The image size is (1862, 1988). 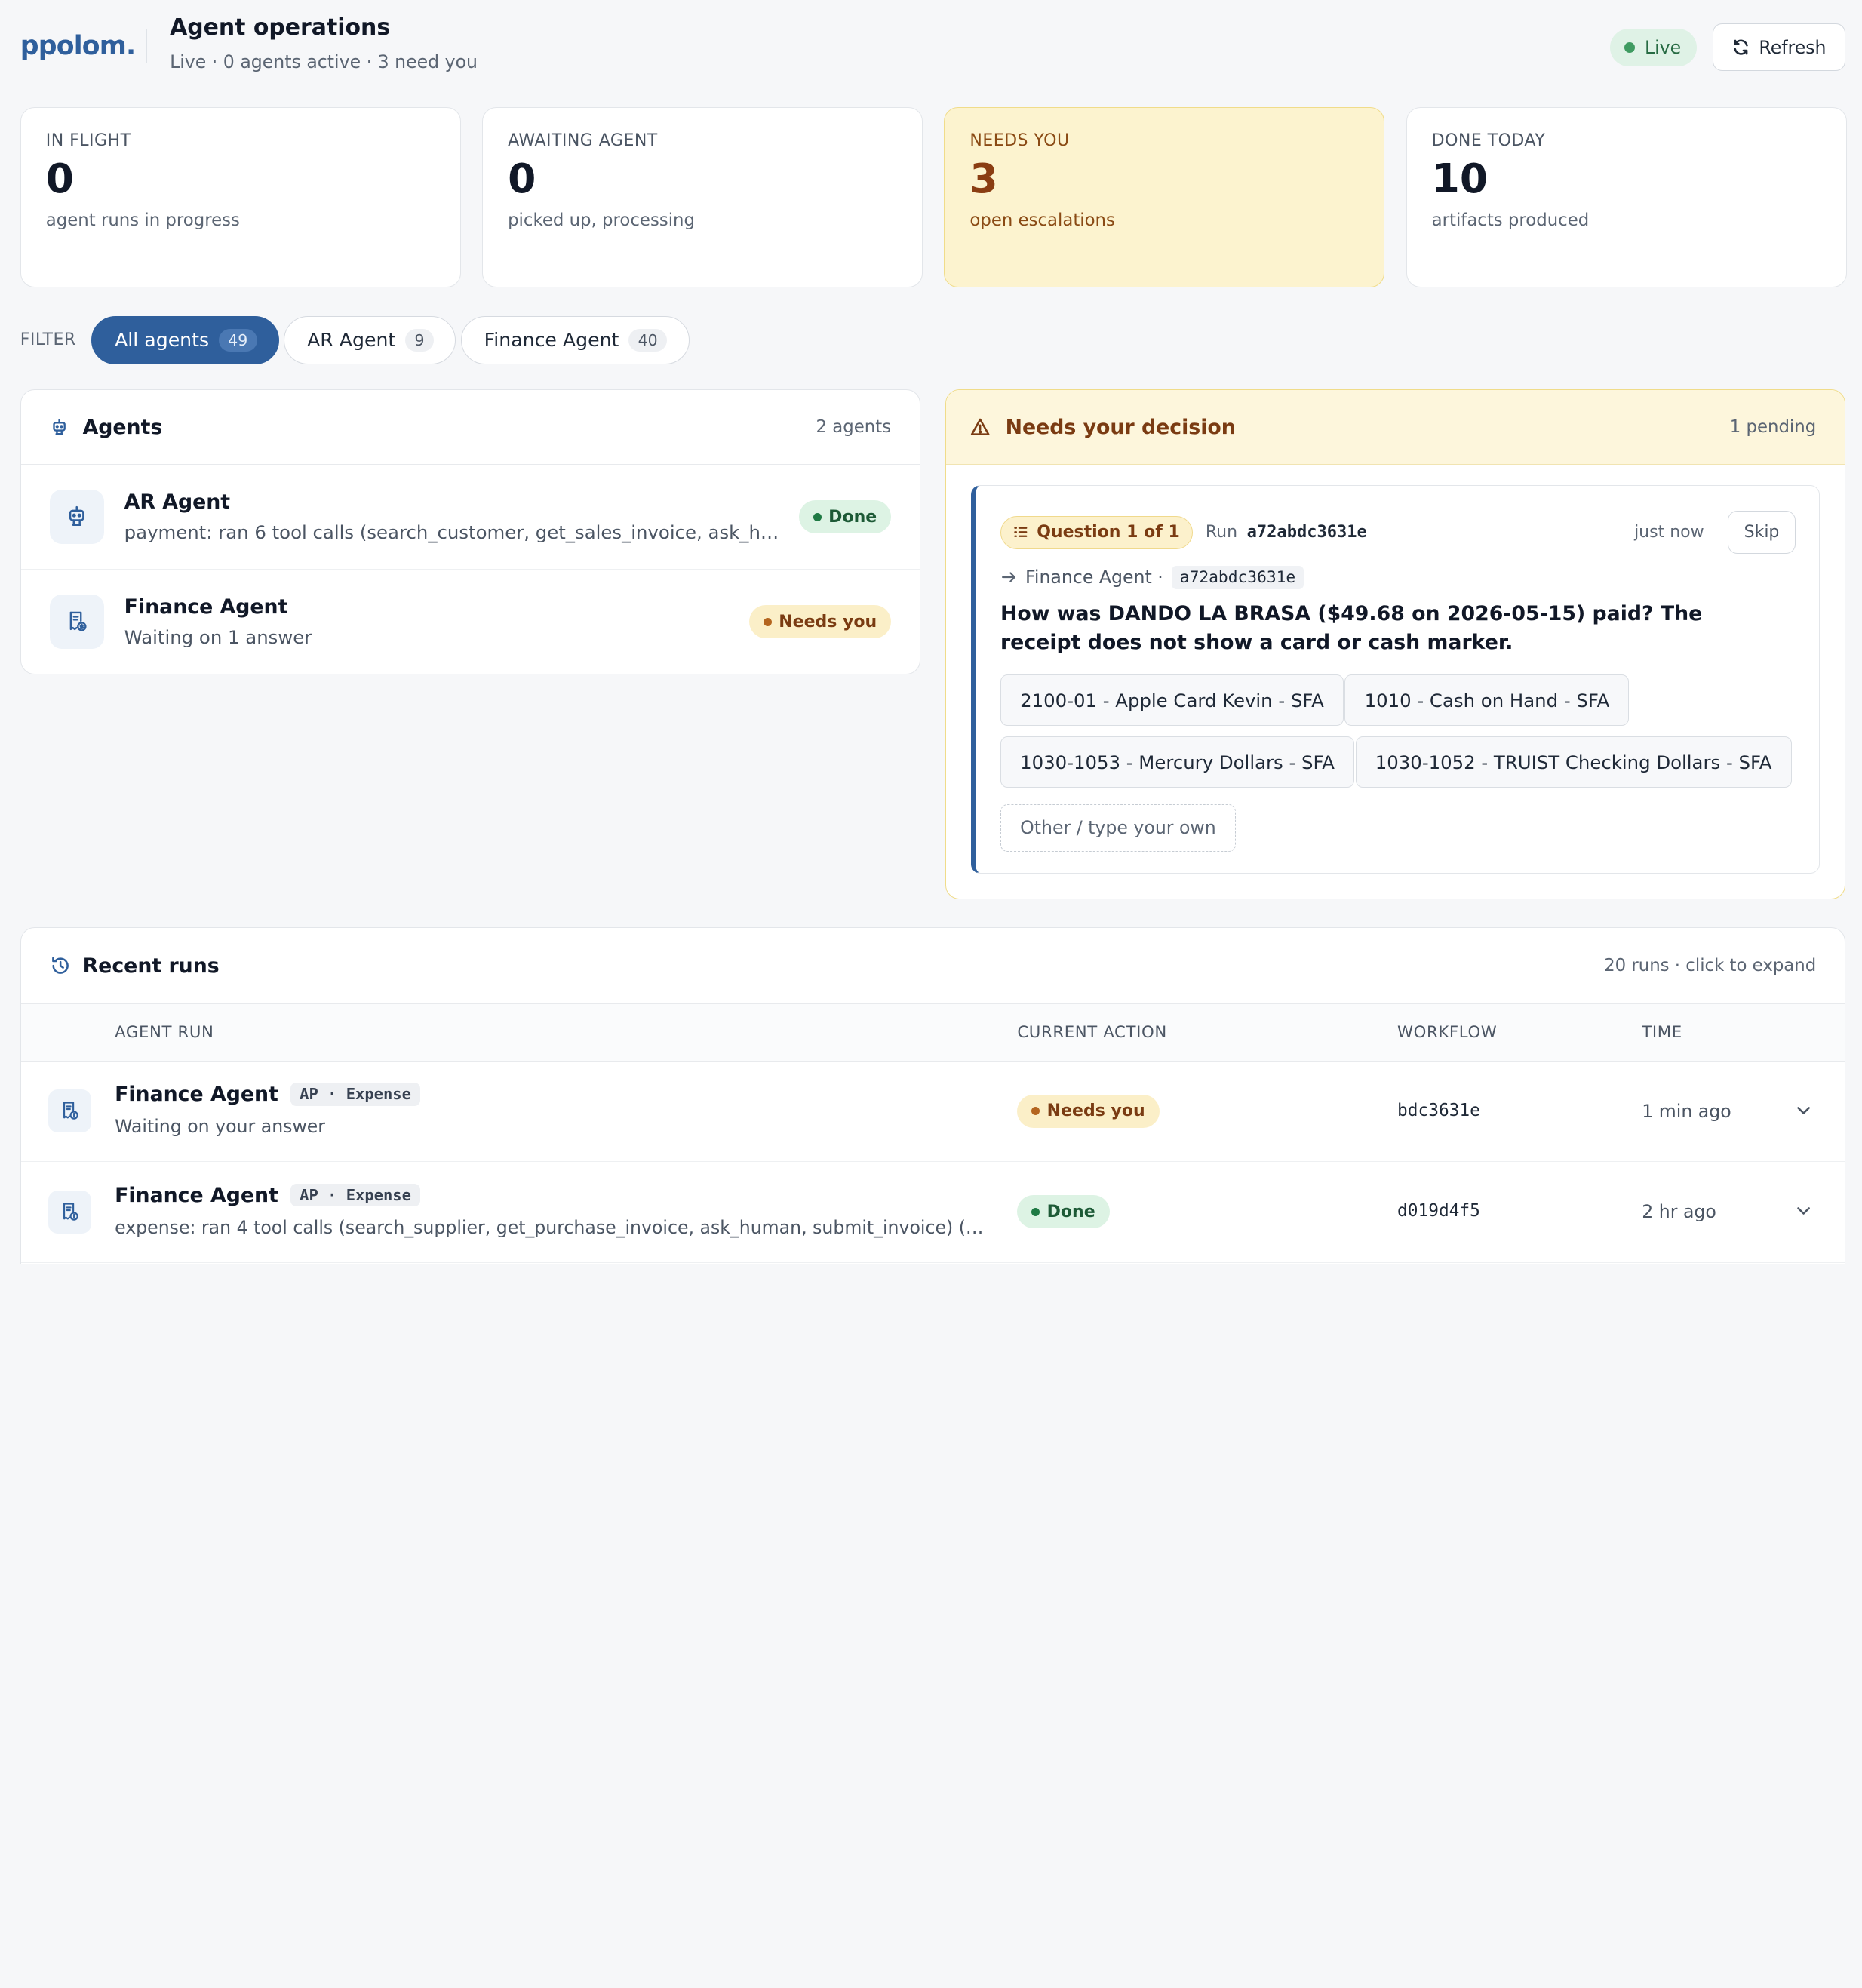 I want to click on agent-text: Finance Agent Waiting on 1 answer, so click(x=454, y=621).